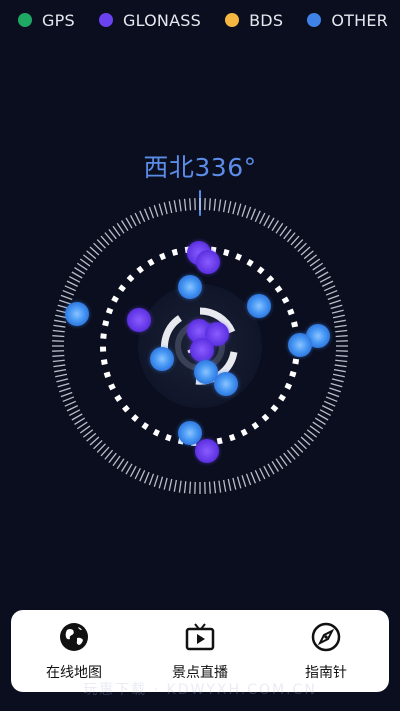 This screenshot has width=400, height=711. I want to click on nav-scenic-live: 景点直播, so click(200, 651).